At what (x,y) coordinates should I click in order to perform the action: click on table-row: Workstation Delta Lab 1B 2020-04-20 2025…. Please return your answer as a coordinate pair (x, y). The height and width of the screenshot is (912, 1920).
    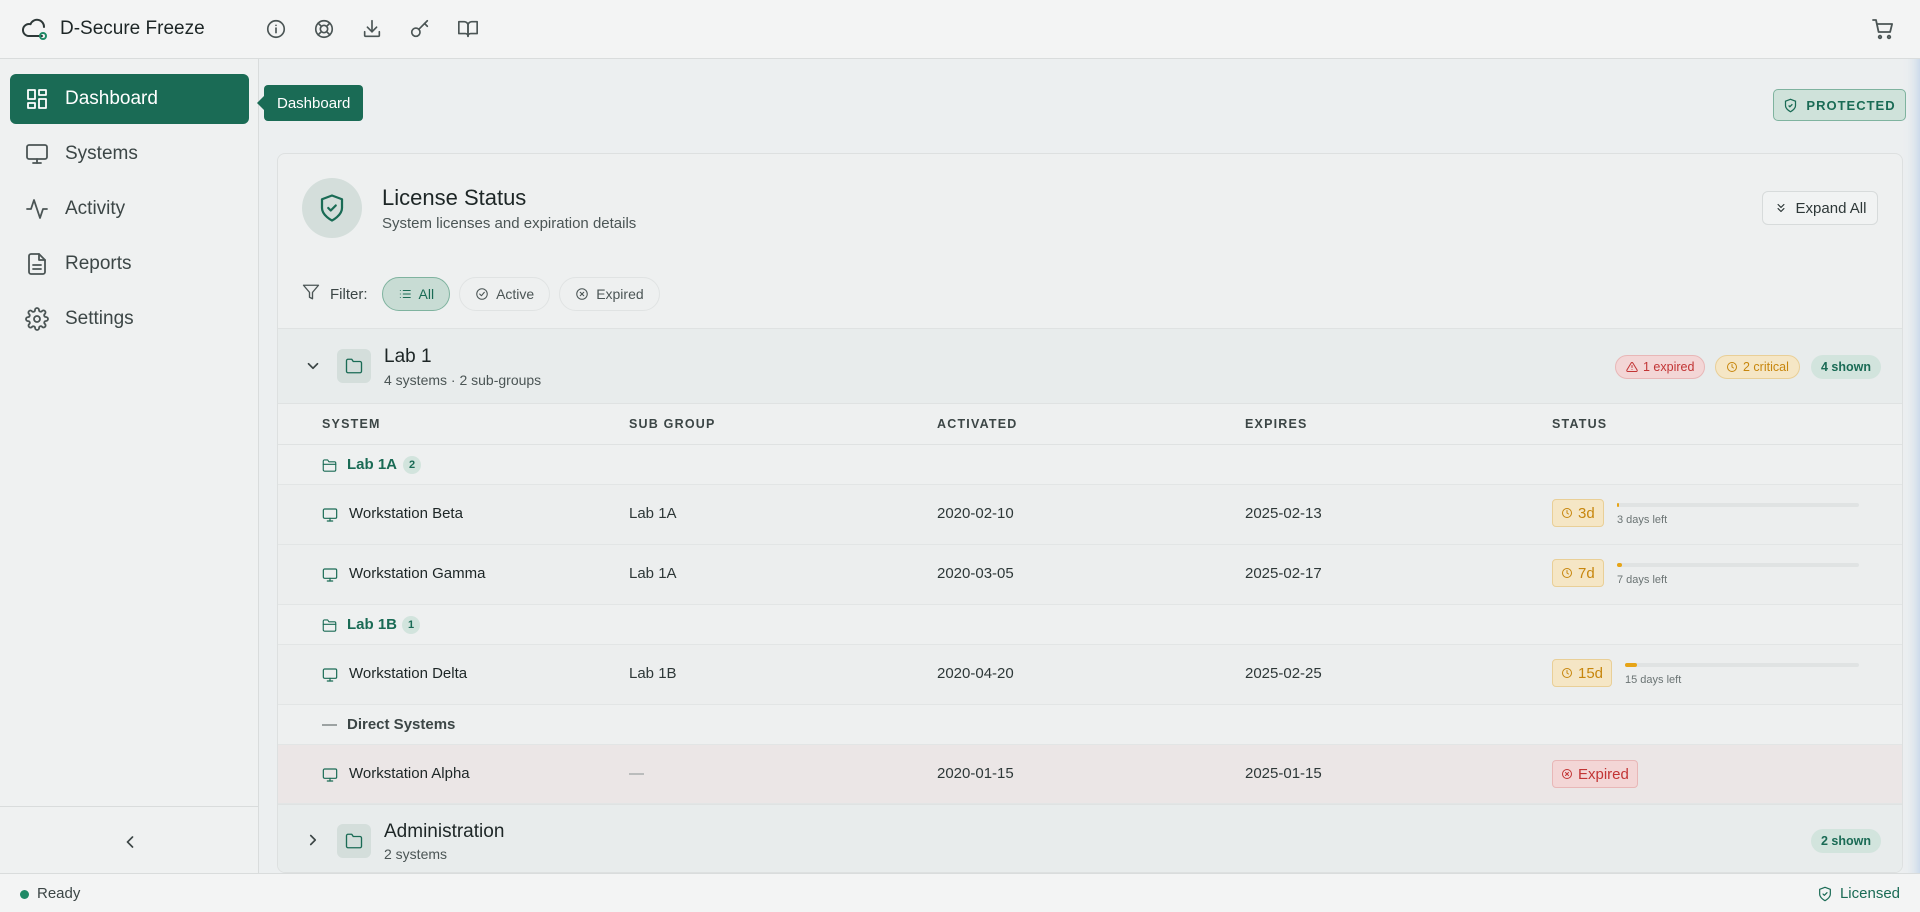
    Looking at the image, I should click on (1090, 675).